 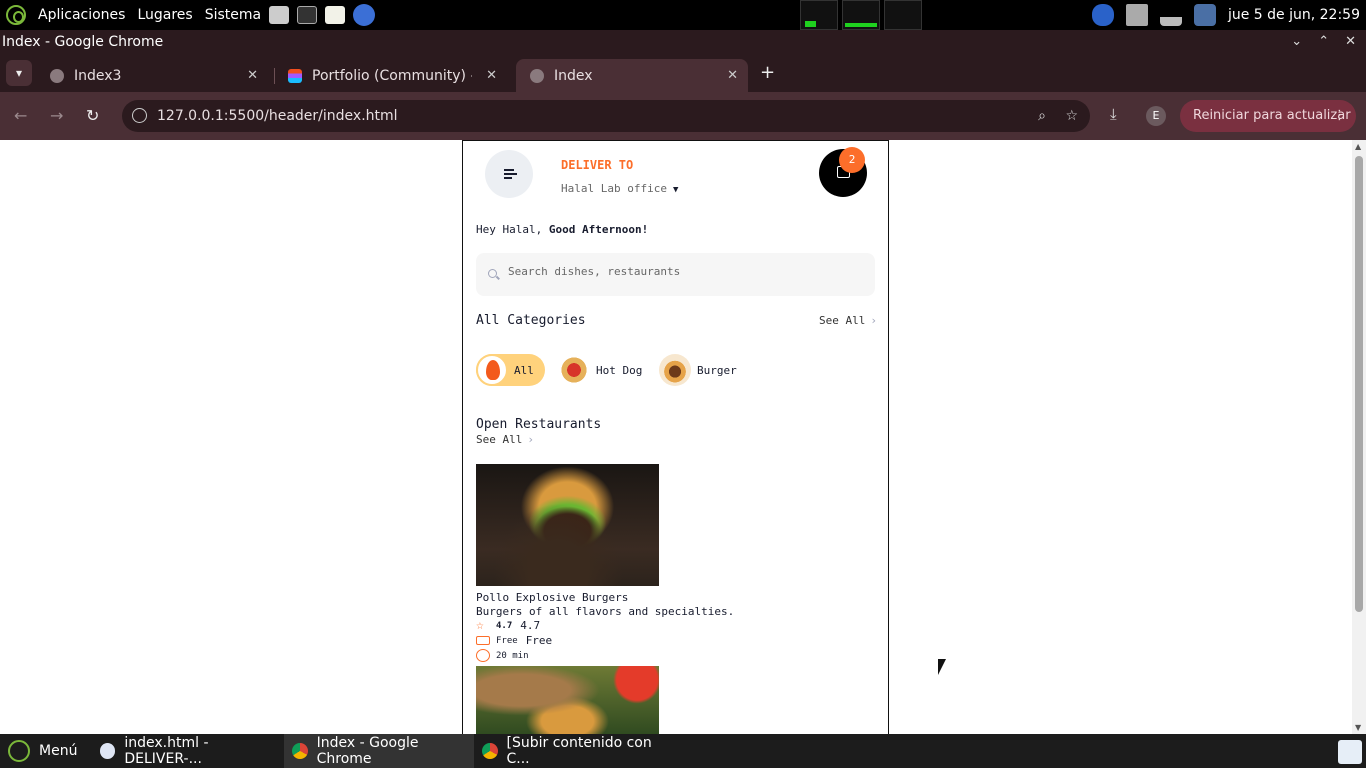 What do you see at coordinates (279, 15) in the screenshot?
I see `show-desktop-icon` at bounding box center [279, 15].